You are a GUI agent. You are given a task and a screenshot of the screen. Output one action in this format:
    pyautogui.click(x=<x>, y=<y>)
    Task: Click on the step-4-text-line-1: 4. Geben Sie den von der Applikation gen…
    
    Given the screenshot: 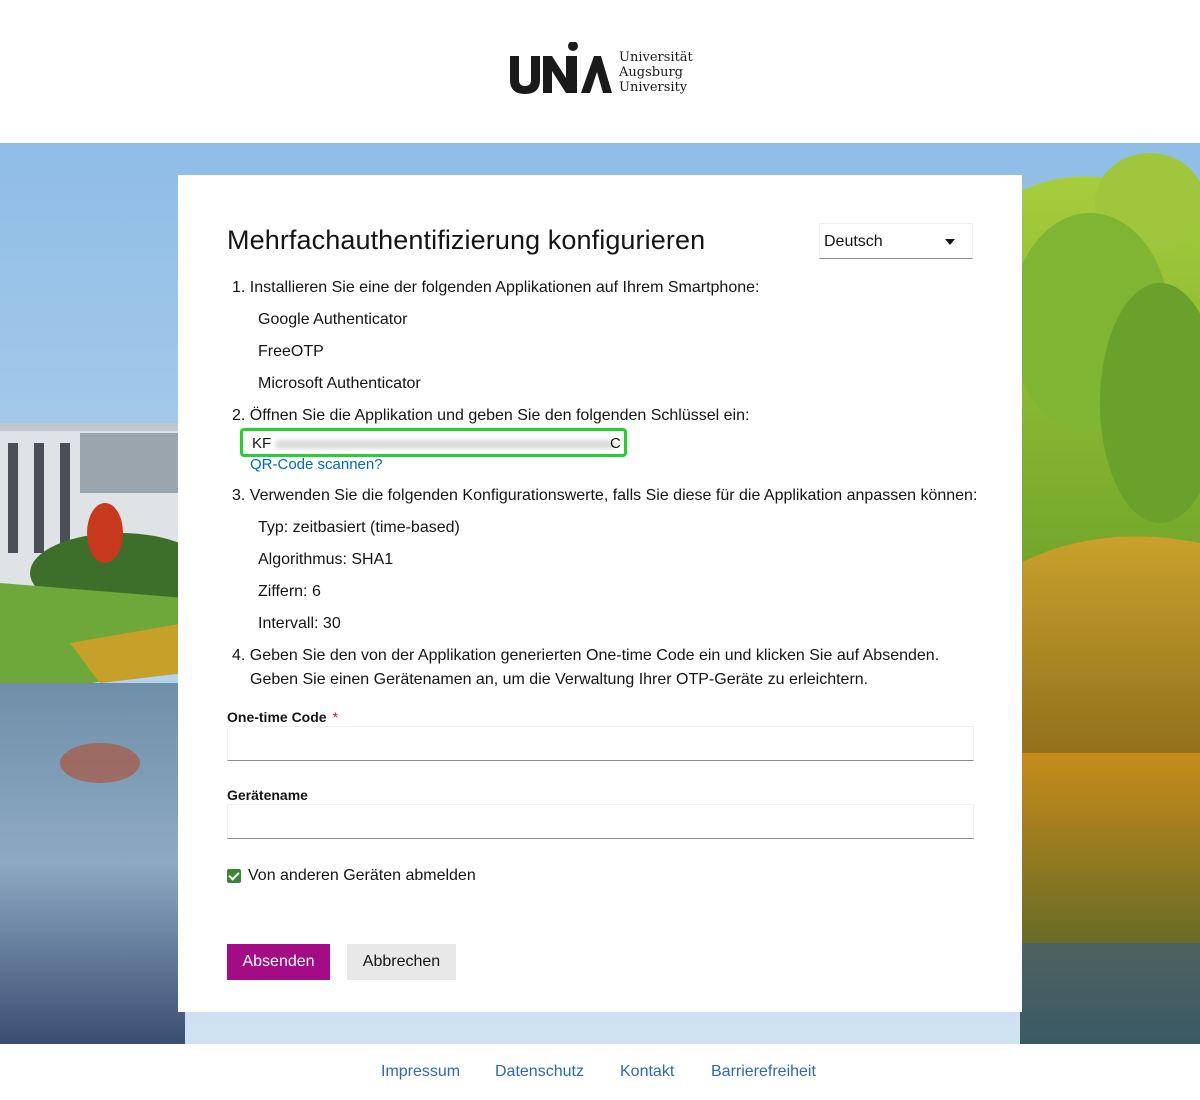 What is the action you would take?
    pyautogui.click(x=586, y=655)
    